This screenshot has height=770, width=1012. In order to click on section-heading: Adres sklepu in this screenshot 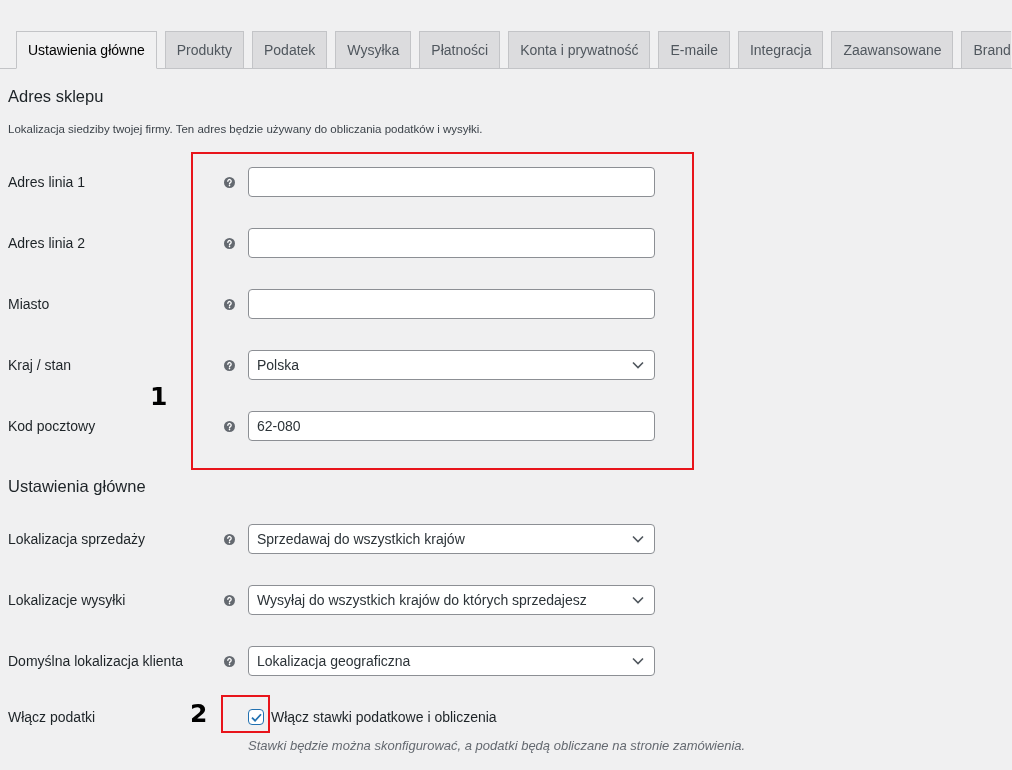, I will do `click(56, 96)`.